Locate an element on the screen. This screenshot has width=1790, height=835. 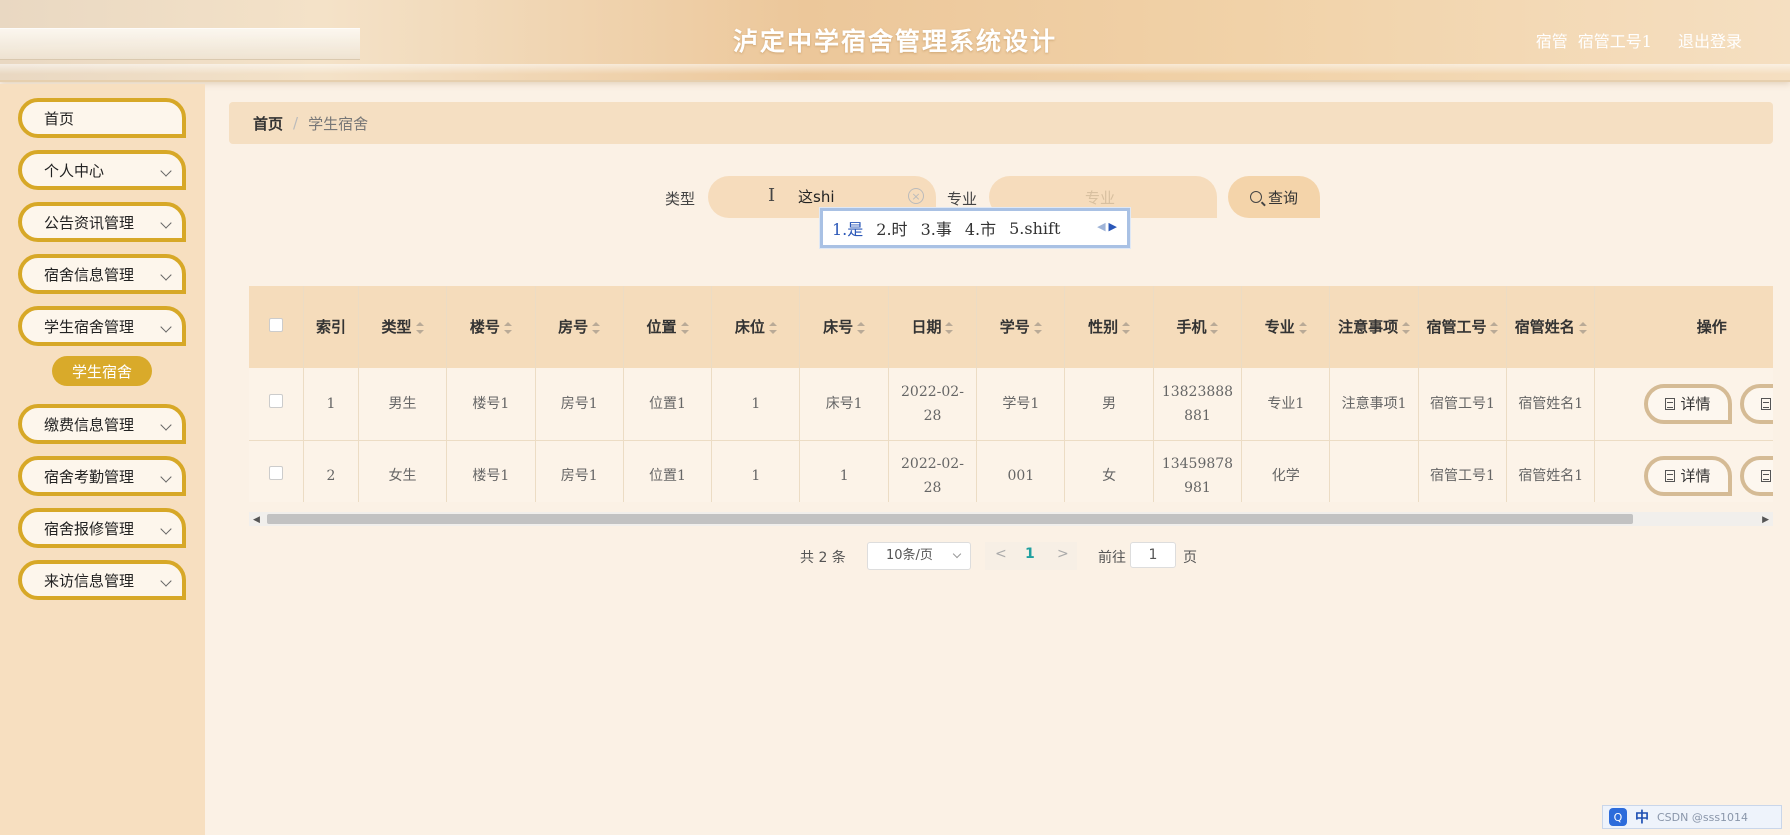
sidebar-item-home: 首页 is located at coordinates (102, 118).